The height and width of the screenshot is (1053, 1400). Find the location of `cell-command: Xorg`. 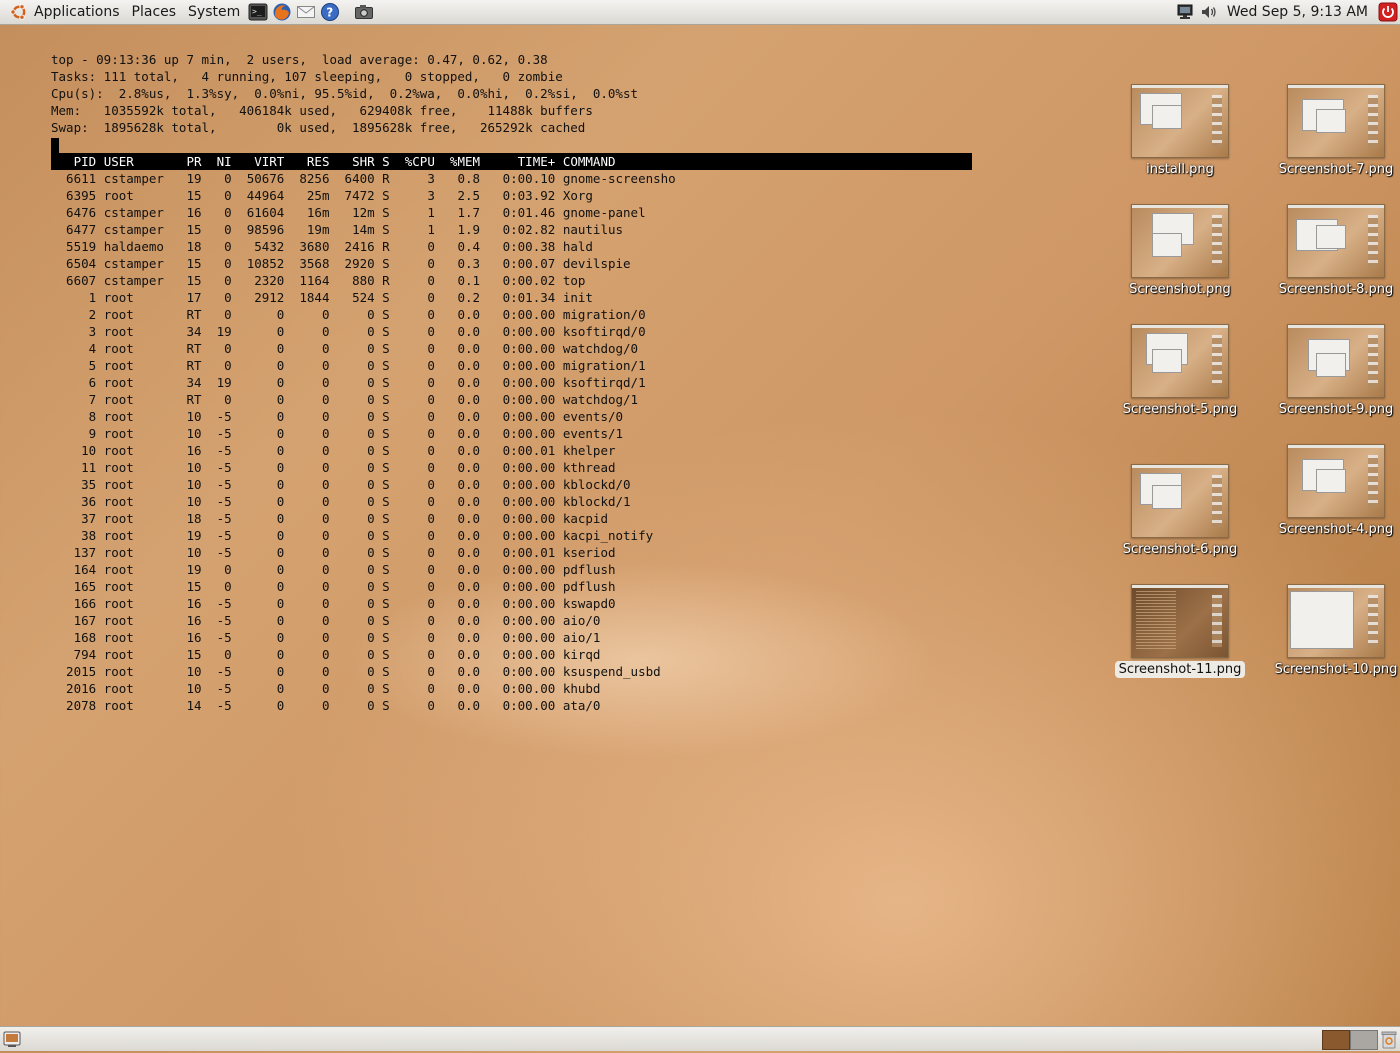

cell-command: Xorg is located at coordinates (577, 195).